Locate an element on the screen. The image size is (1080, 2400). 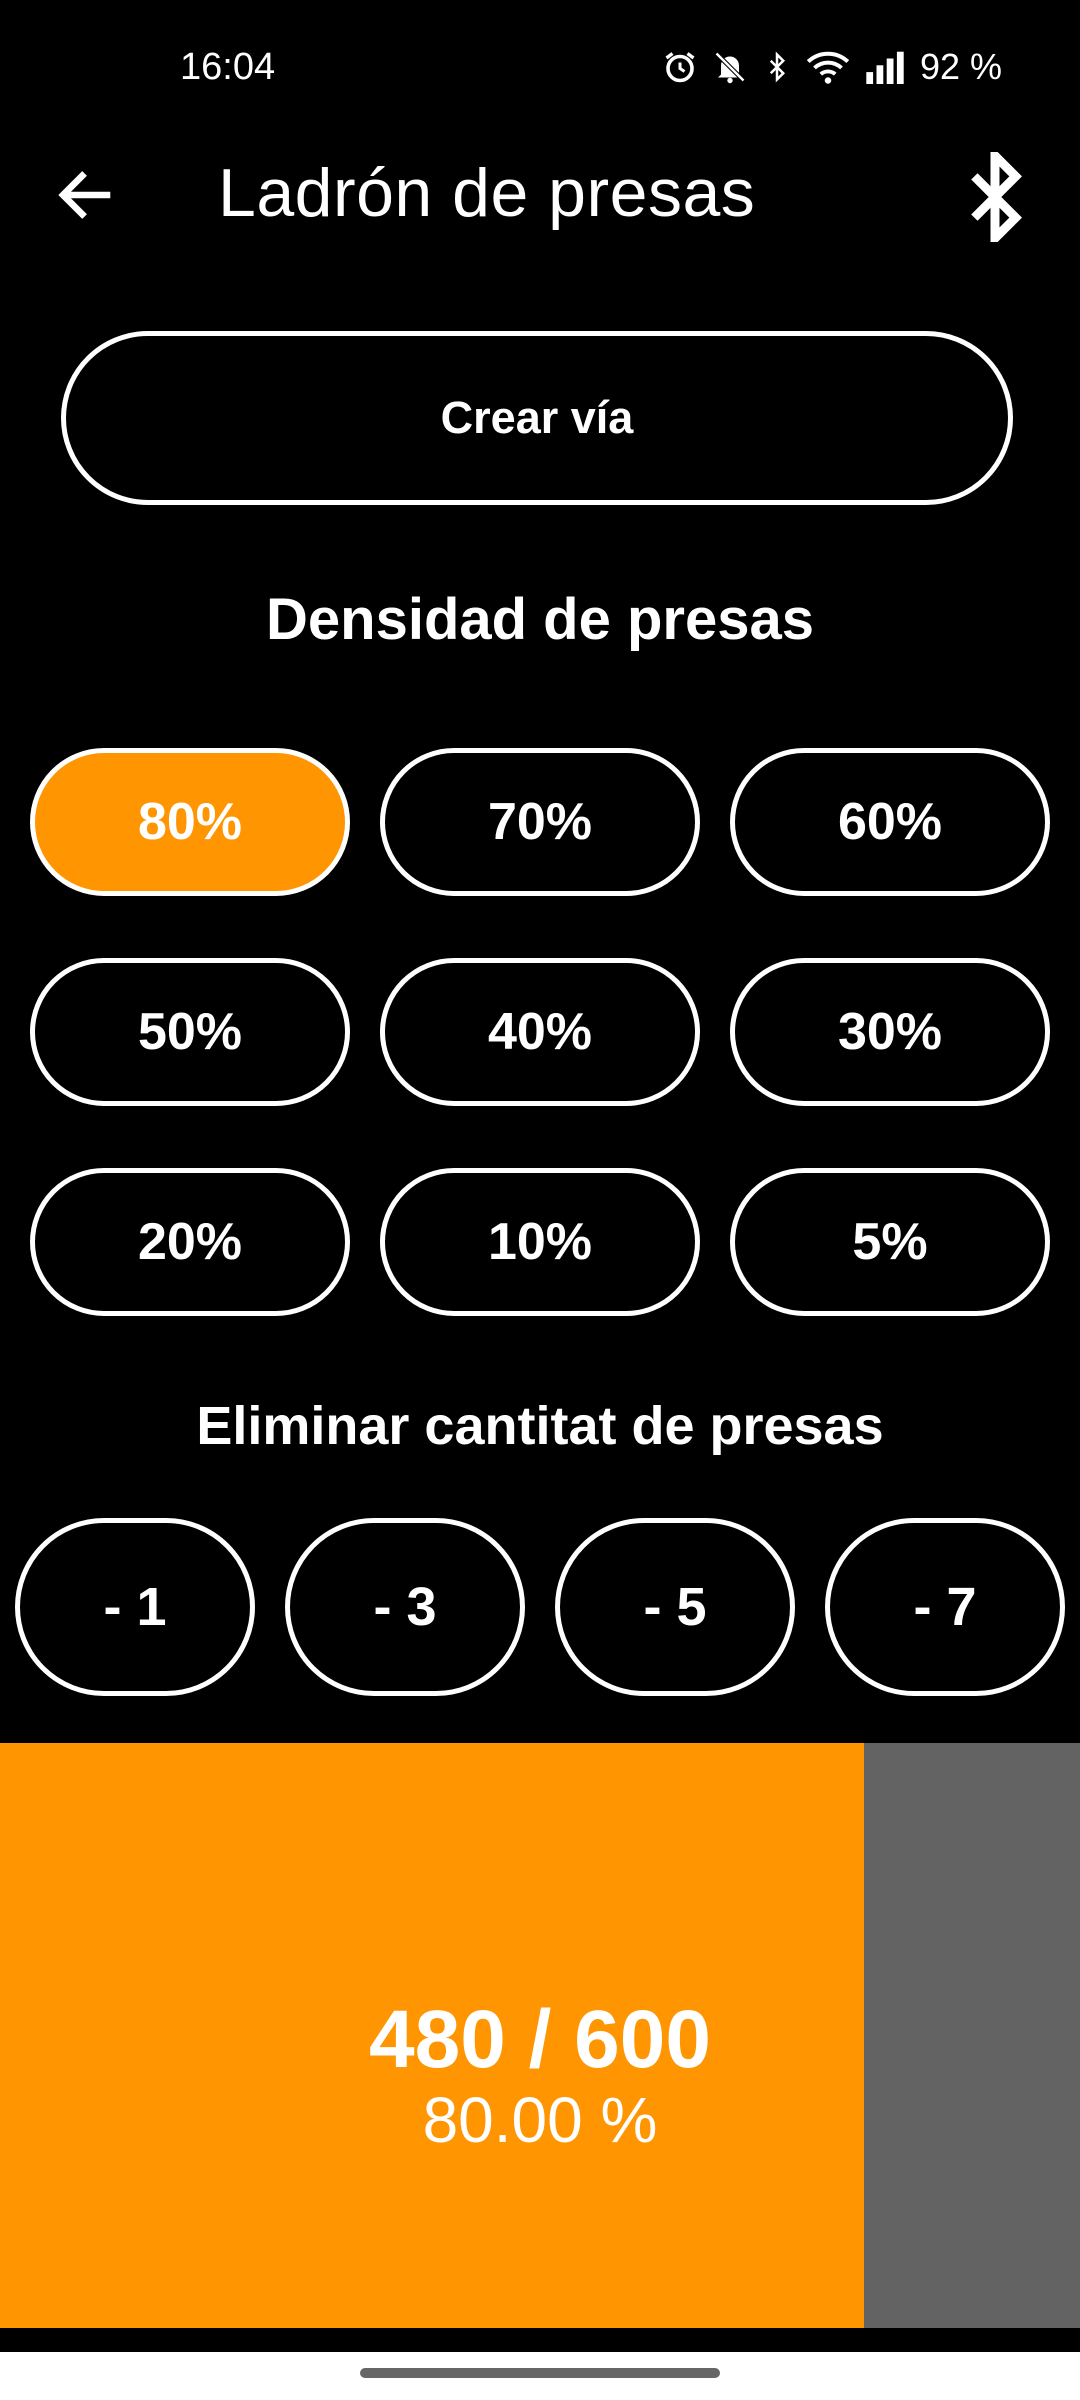
density-option-20: 20% is located at coordinates (190, 1242).